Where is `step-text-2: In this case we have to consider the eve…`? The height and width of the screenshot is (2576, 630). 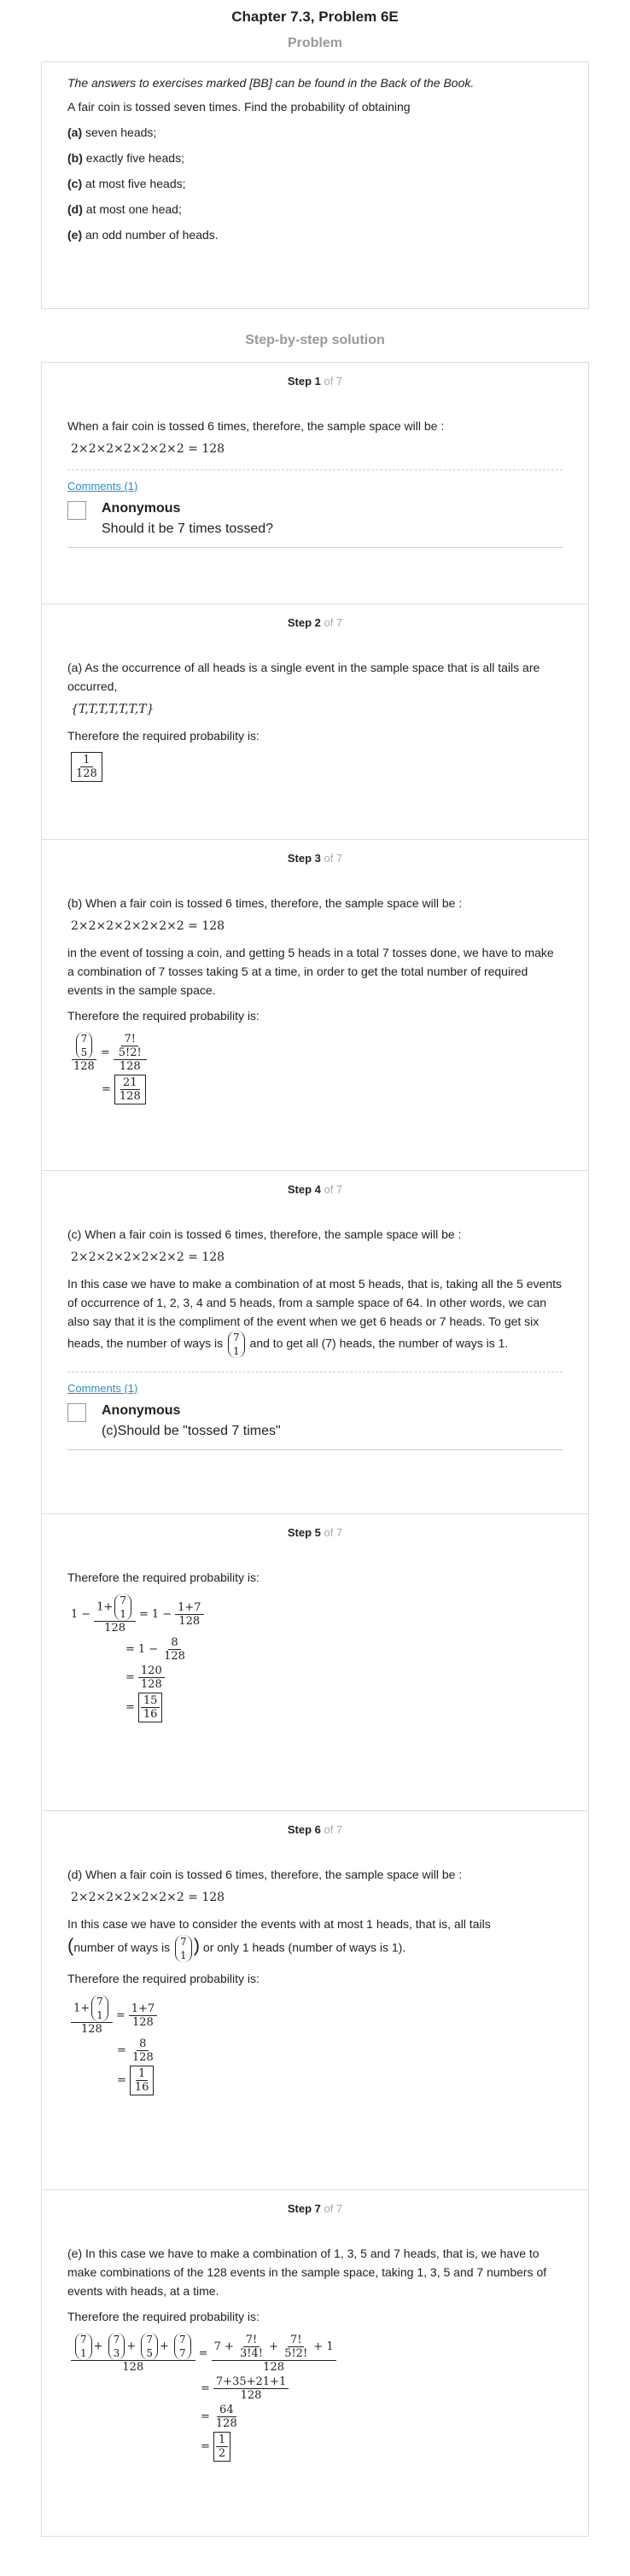 step-text-2: In this case we have to consider the eve… is located at coordinates (279, 1924).